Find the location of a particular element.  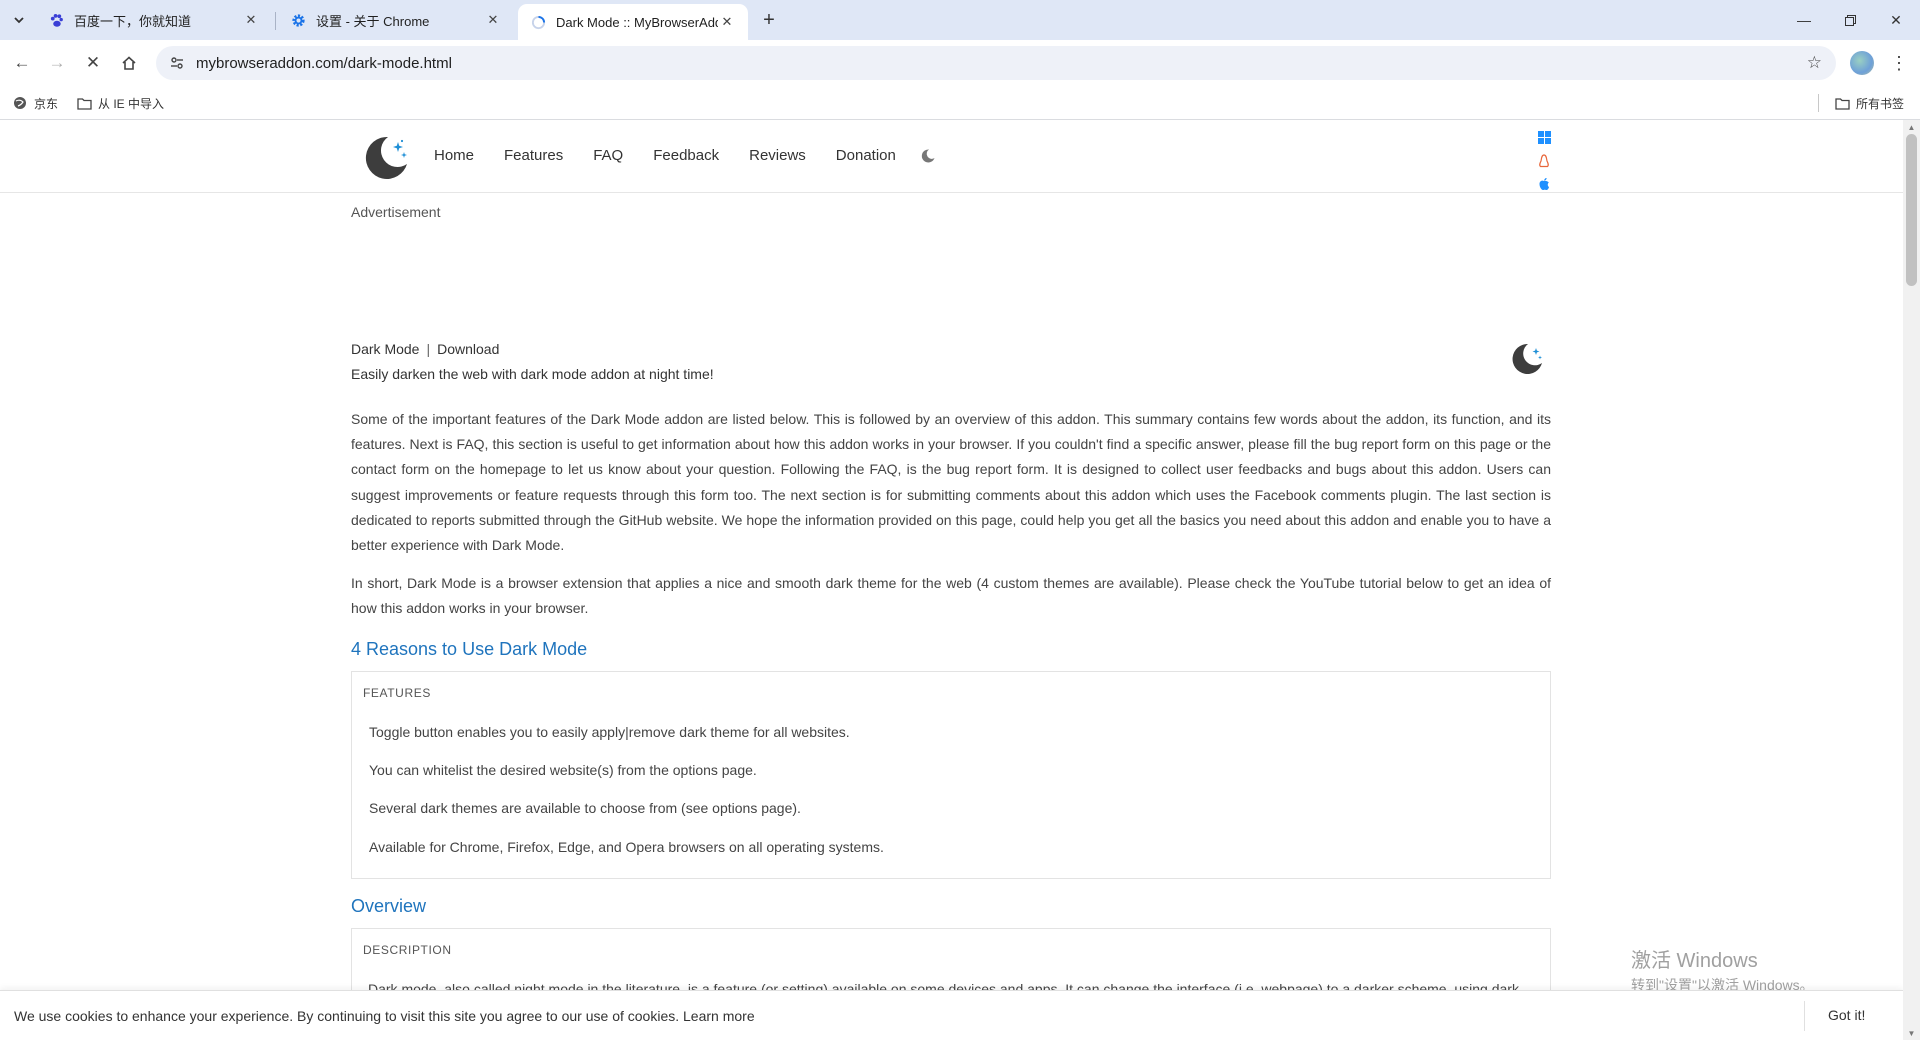

more-vert-icon: ⋮ is located at coordinates (1899, 62).